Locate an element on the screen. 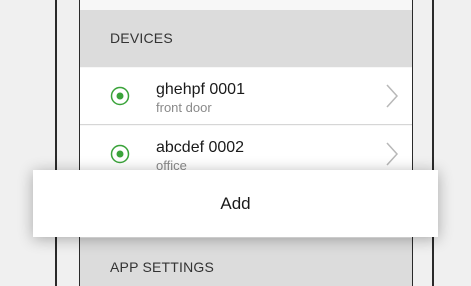 Image resolution: width=471 pixels, height=286 pixels. device-name: ghehpf 0001 is located at coordinates (200, 89).